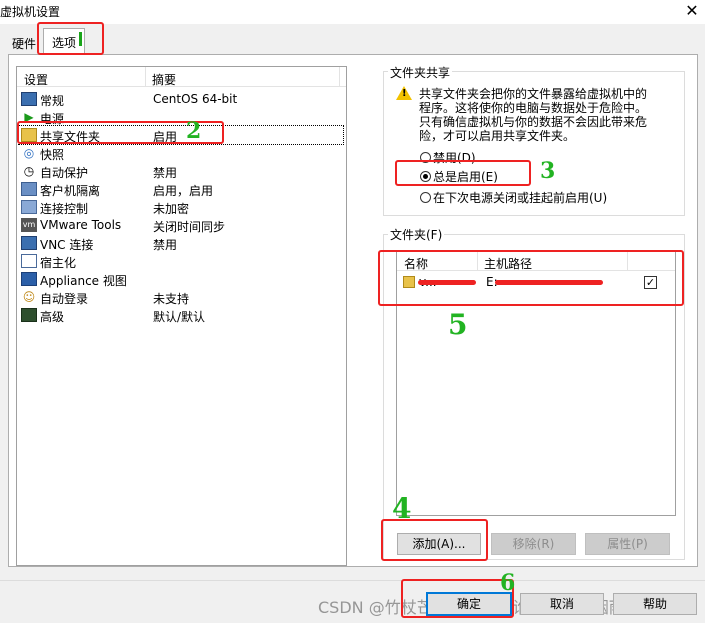 The image size is (705, 623). Describe the element at coordinates (416, 234) in the screenshot. I see `folders-group-title: 文件夹(F)` at that location.